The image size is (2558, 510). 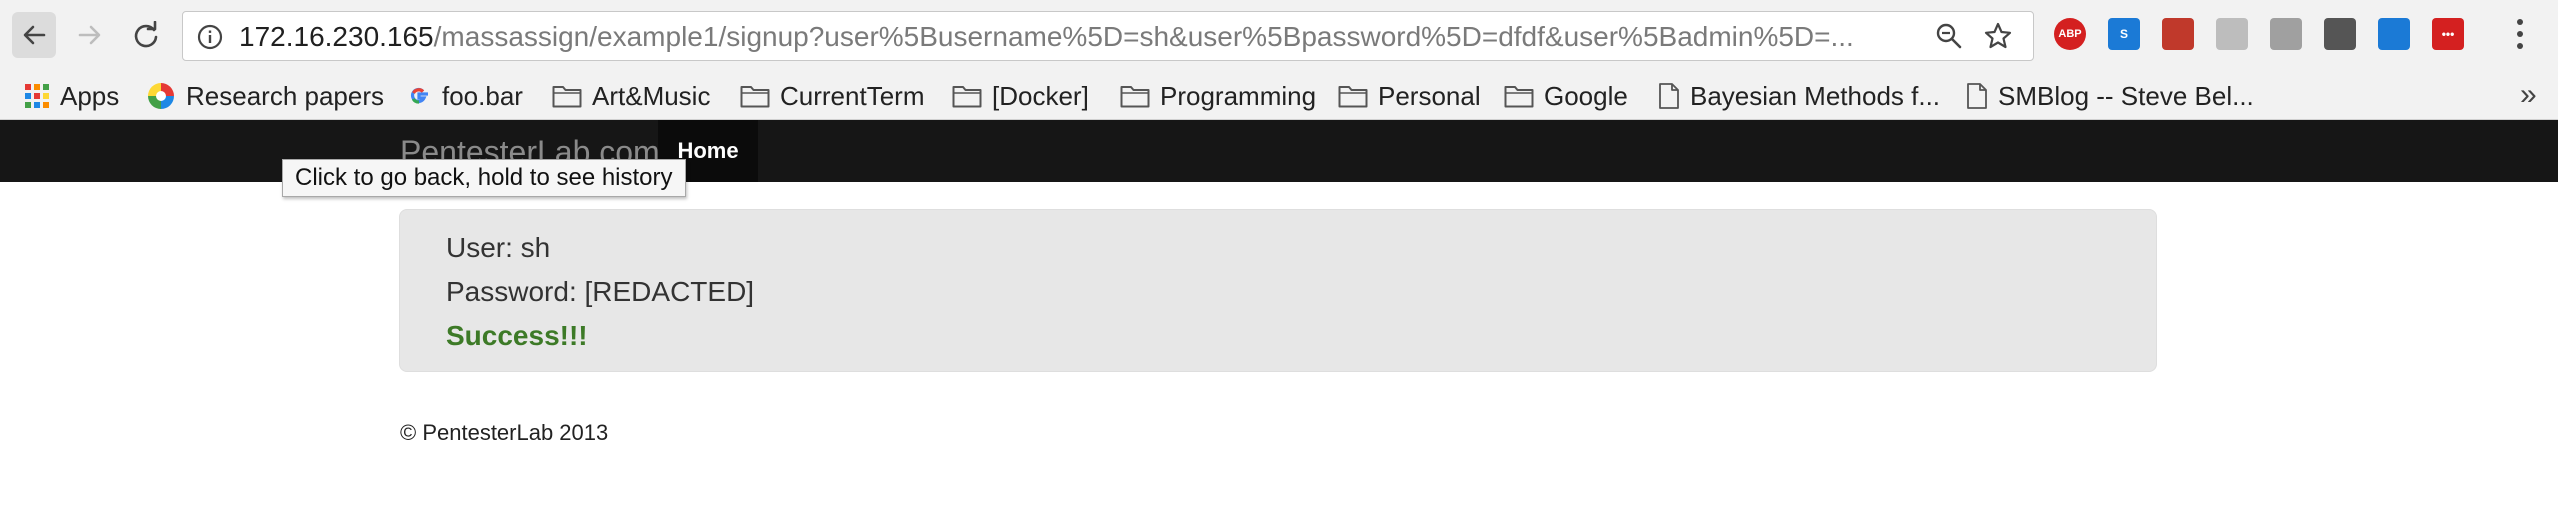 I want to click on bookmark-star-icon, so click(x=1998, y=36).